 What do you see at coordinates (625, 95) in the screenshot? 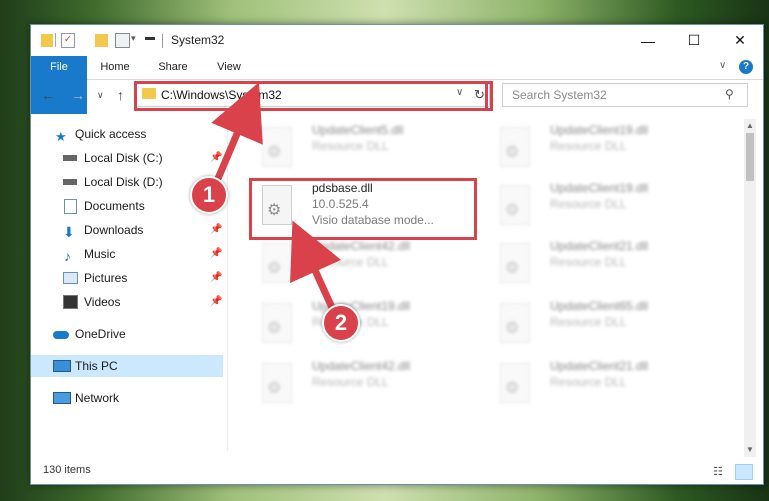
I see `search-input: Search System32 ⚲` at bounding box center [625, 95].